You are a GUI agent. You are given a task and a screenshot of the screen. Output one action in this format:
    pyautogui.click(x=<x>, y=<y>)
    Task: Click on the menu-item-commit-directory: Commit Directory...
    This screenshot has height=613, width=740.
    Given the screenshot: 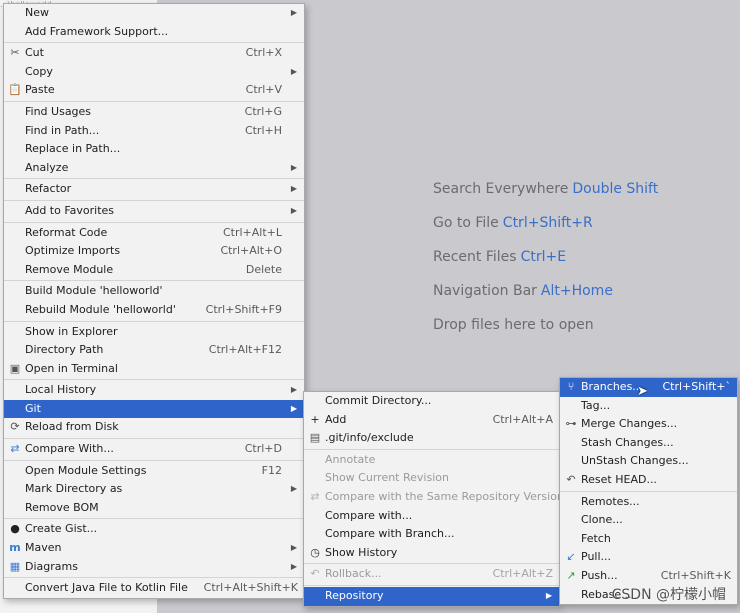 What is the action you would take?
    pyautogui.click(x=431, y=401)
    